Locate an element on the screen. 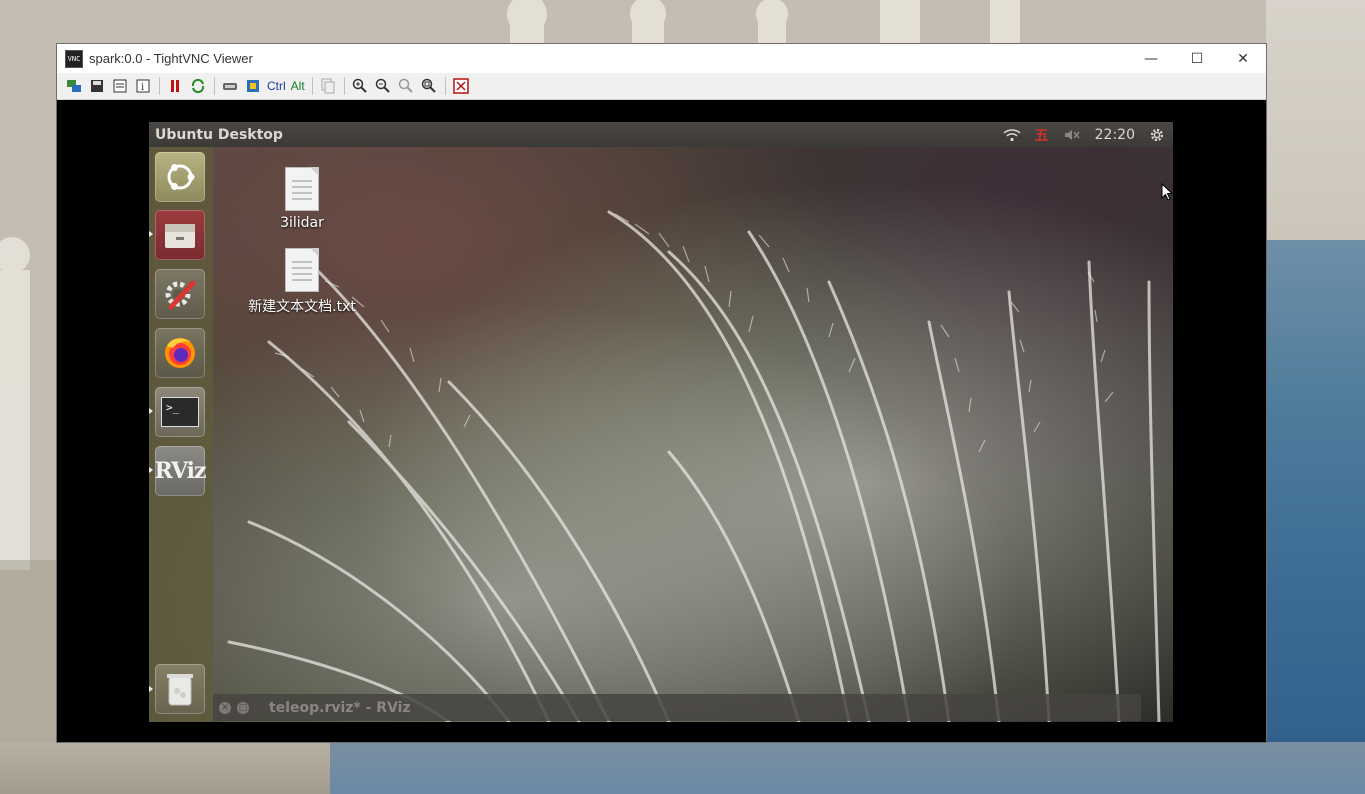 Image resolution: width=1365 pixels, height=794 pixels. zoom-100-icon is located at coordinates (406, 86).